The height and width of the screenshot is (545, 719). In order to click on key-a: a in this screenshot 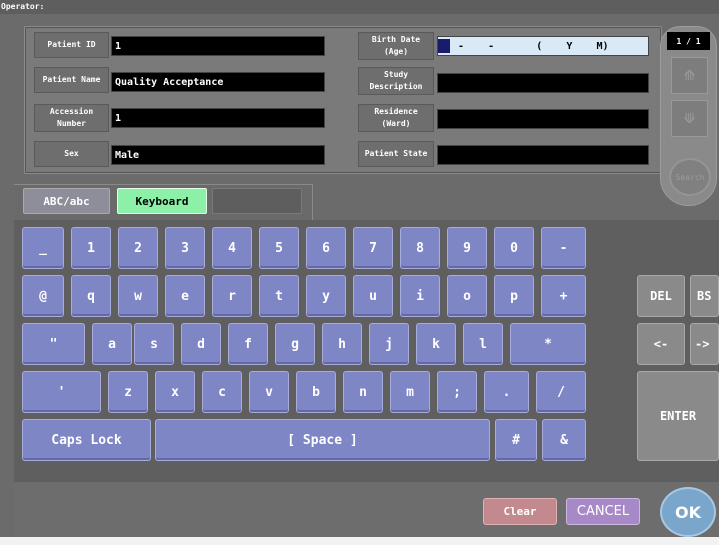, I will do `click(112, 344)`.